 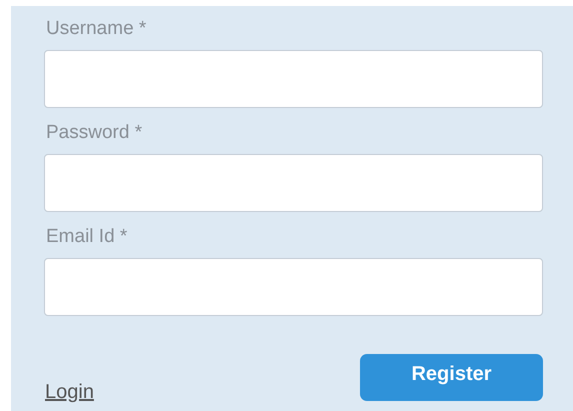 I want to click on field-label: Username *, so click(x=96, y=28).